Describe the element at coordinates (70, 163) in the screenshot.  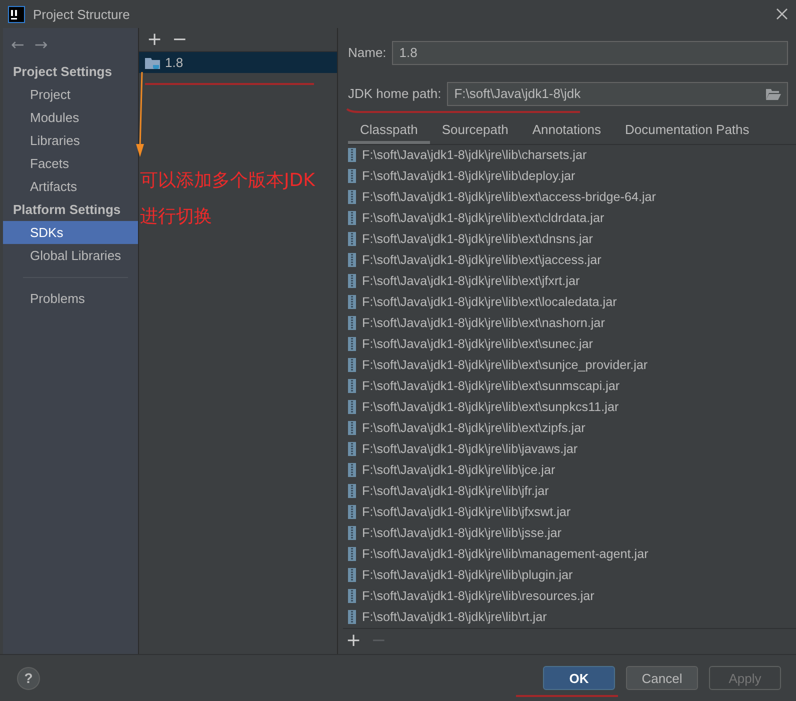
I see `sidebar-item: Facets` at that location.